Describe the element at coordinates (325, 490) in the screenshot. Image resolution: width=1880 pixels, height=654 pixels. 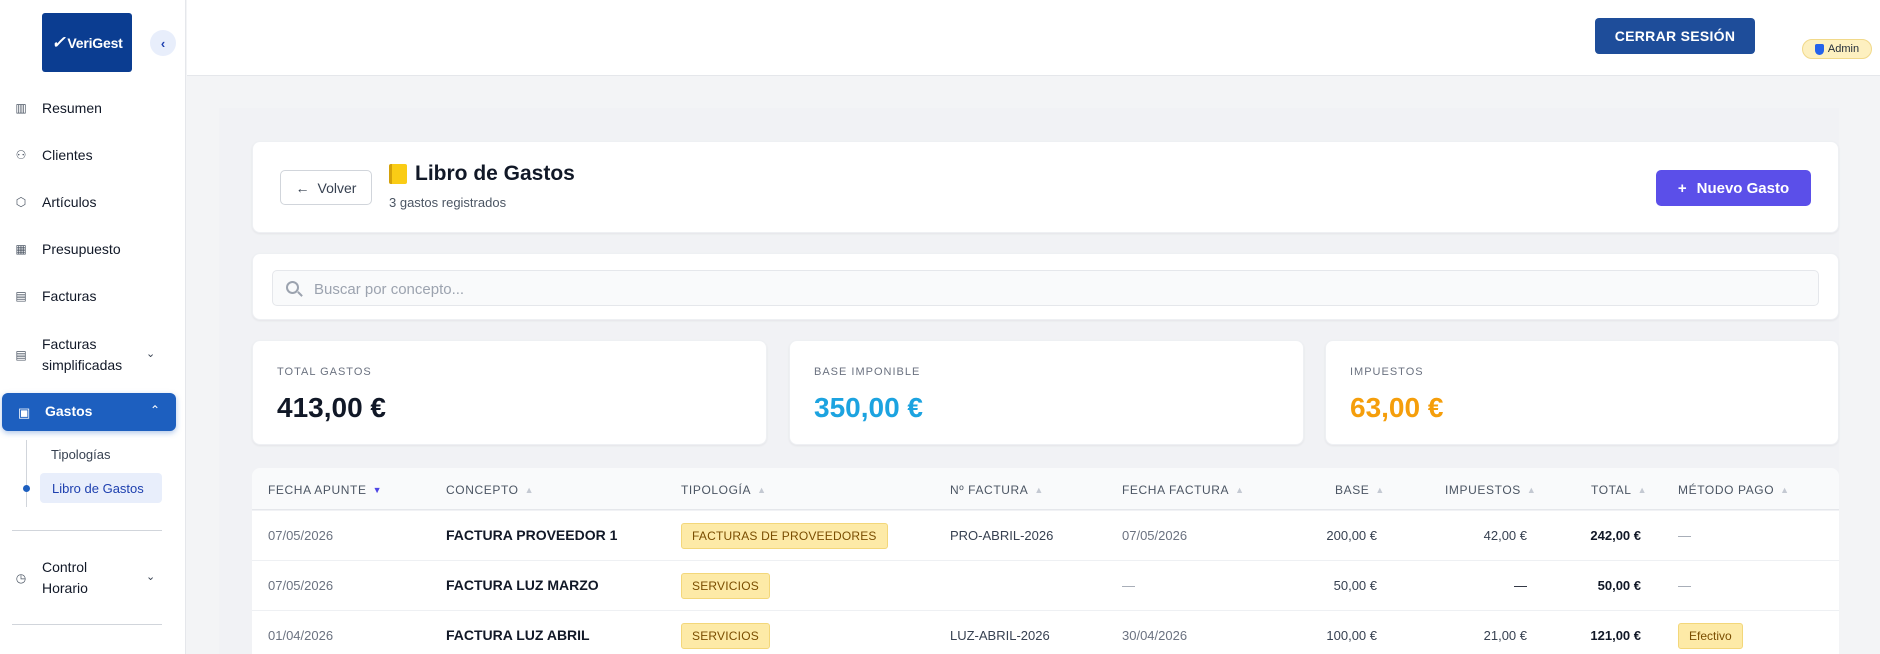
I see `column-header-fecha-apunte: FECHA APUNTE ▼` at that location.